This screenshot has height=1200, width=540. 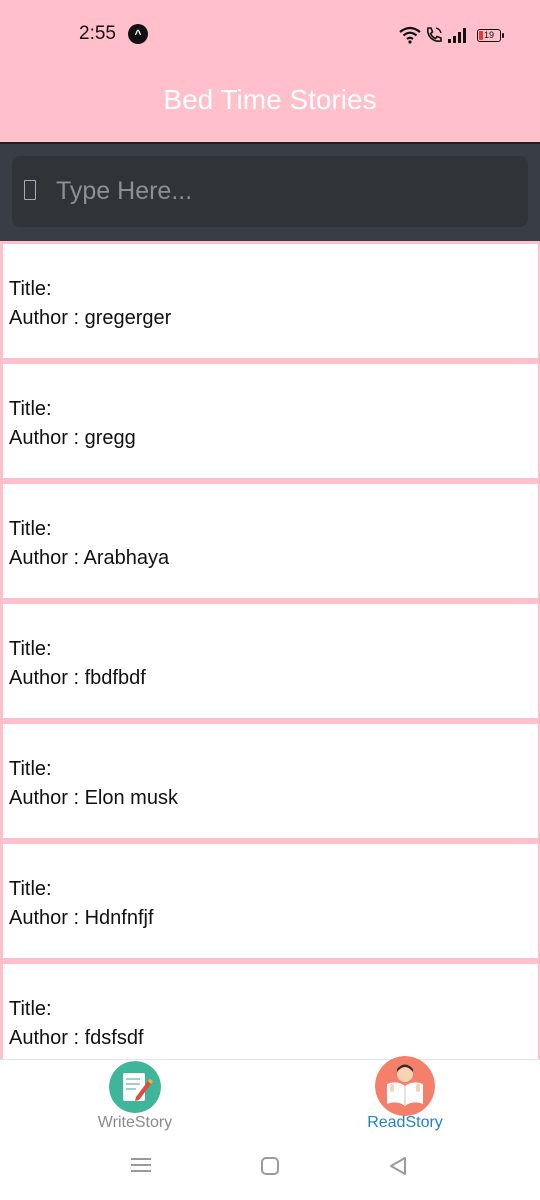 I want to click on search-input, so click(x=284, y=191).